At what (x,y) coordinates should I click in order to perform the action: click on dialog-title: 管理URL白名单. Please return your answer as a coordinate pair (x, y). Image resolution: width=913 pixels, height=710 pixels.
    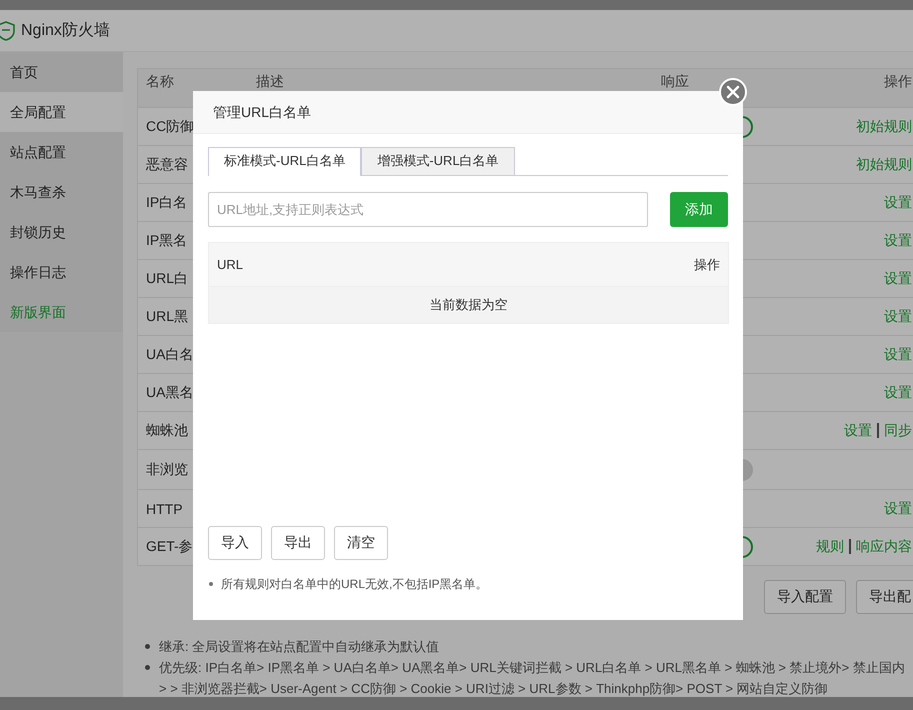
    Looking at the image, I should click on (468, 112).